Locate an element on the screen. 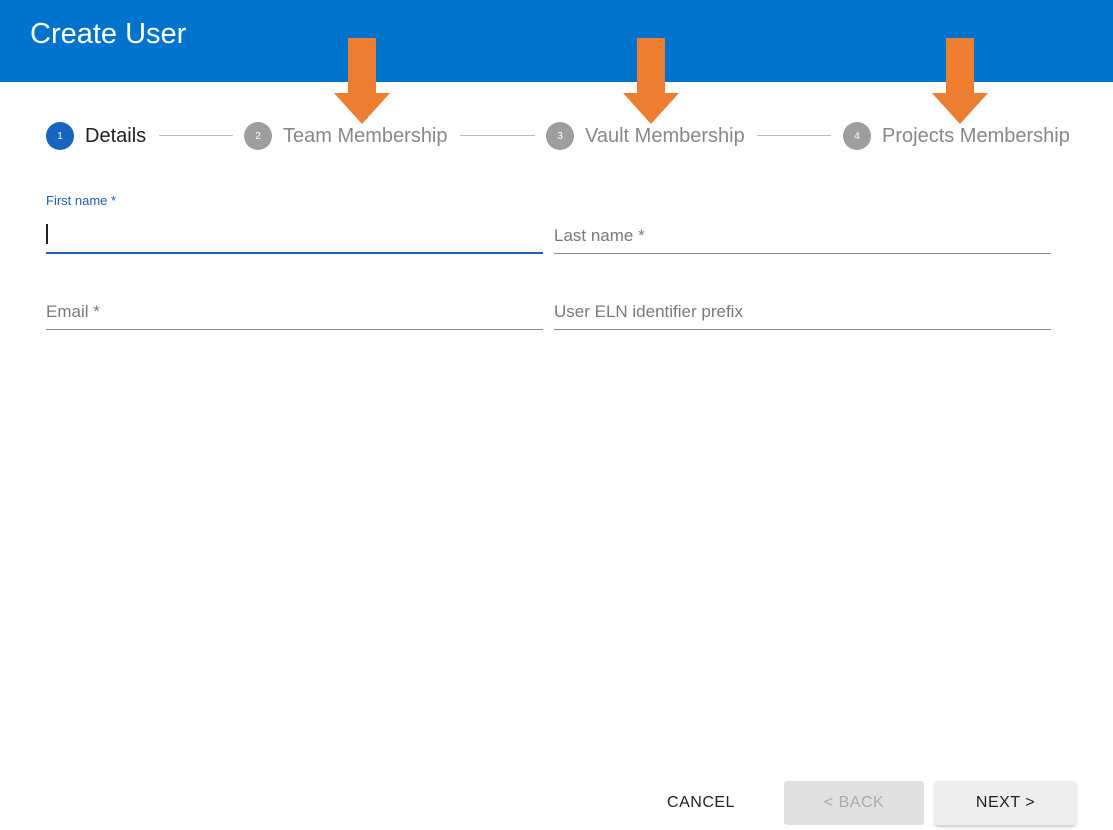  step-label: Projects Membership is located at coordinates (976, 135).